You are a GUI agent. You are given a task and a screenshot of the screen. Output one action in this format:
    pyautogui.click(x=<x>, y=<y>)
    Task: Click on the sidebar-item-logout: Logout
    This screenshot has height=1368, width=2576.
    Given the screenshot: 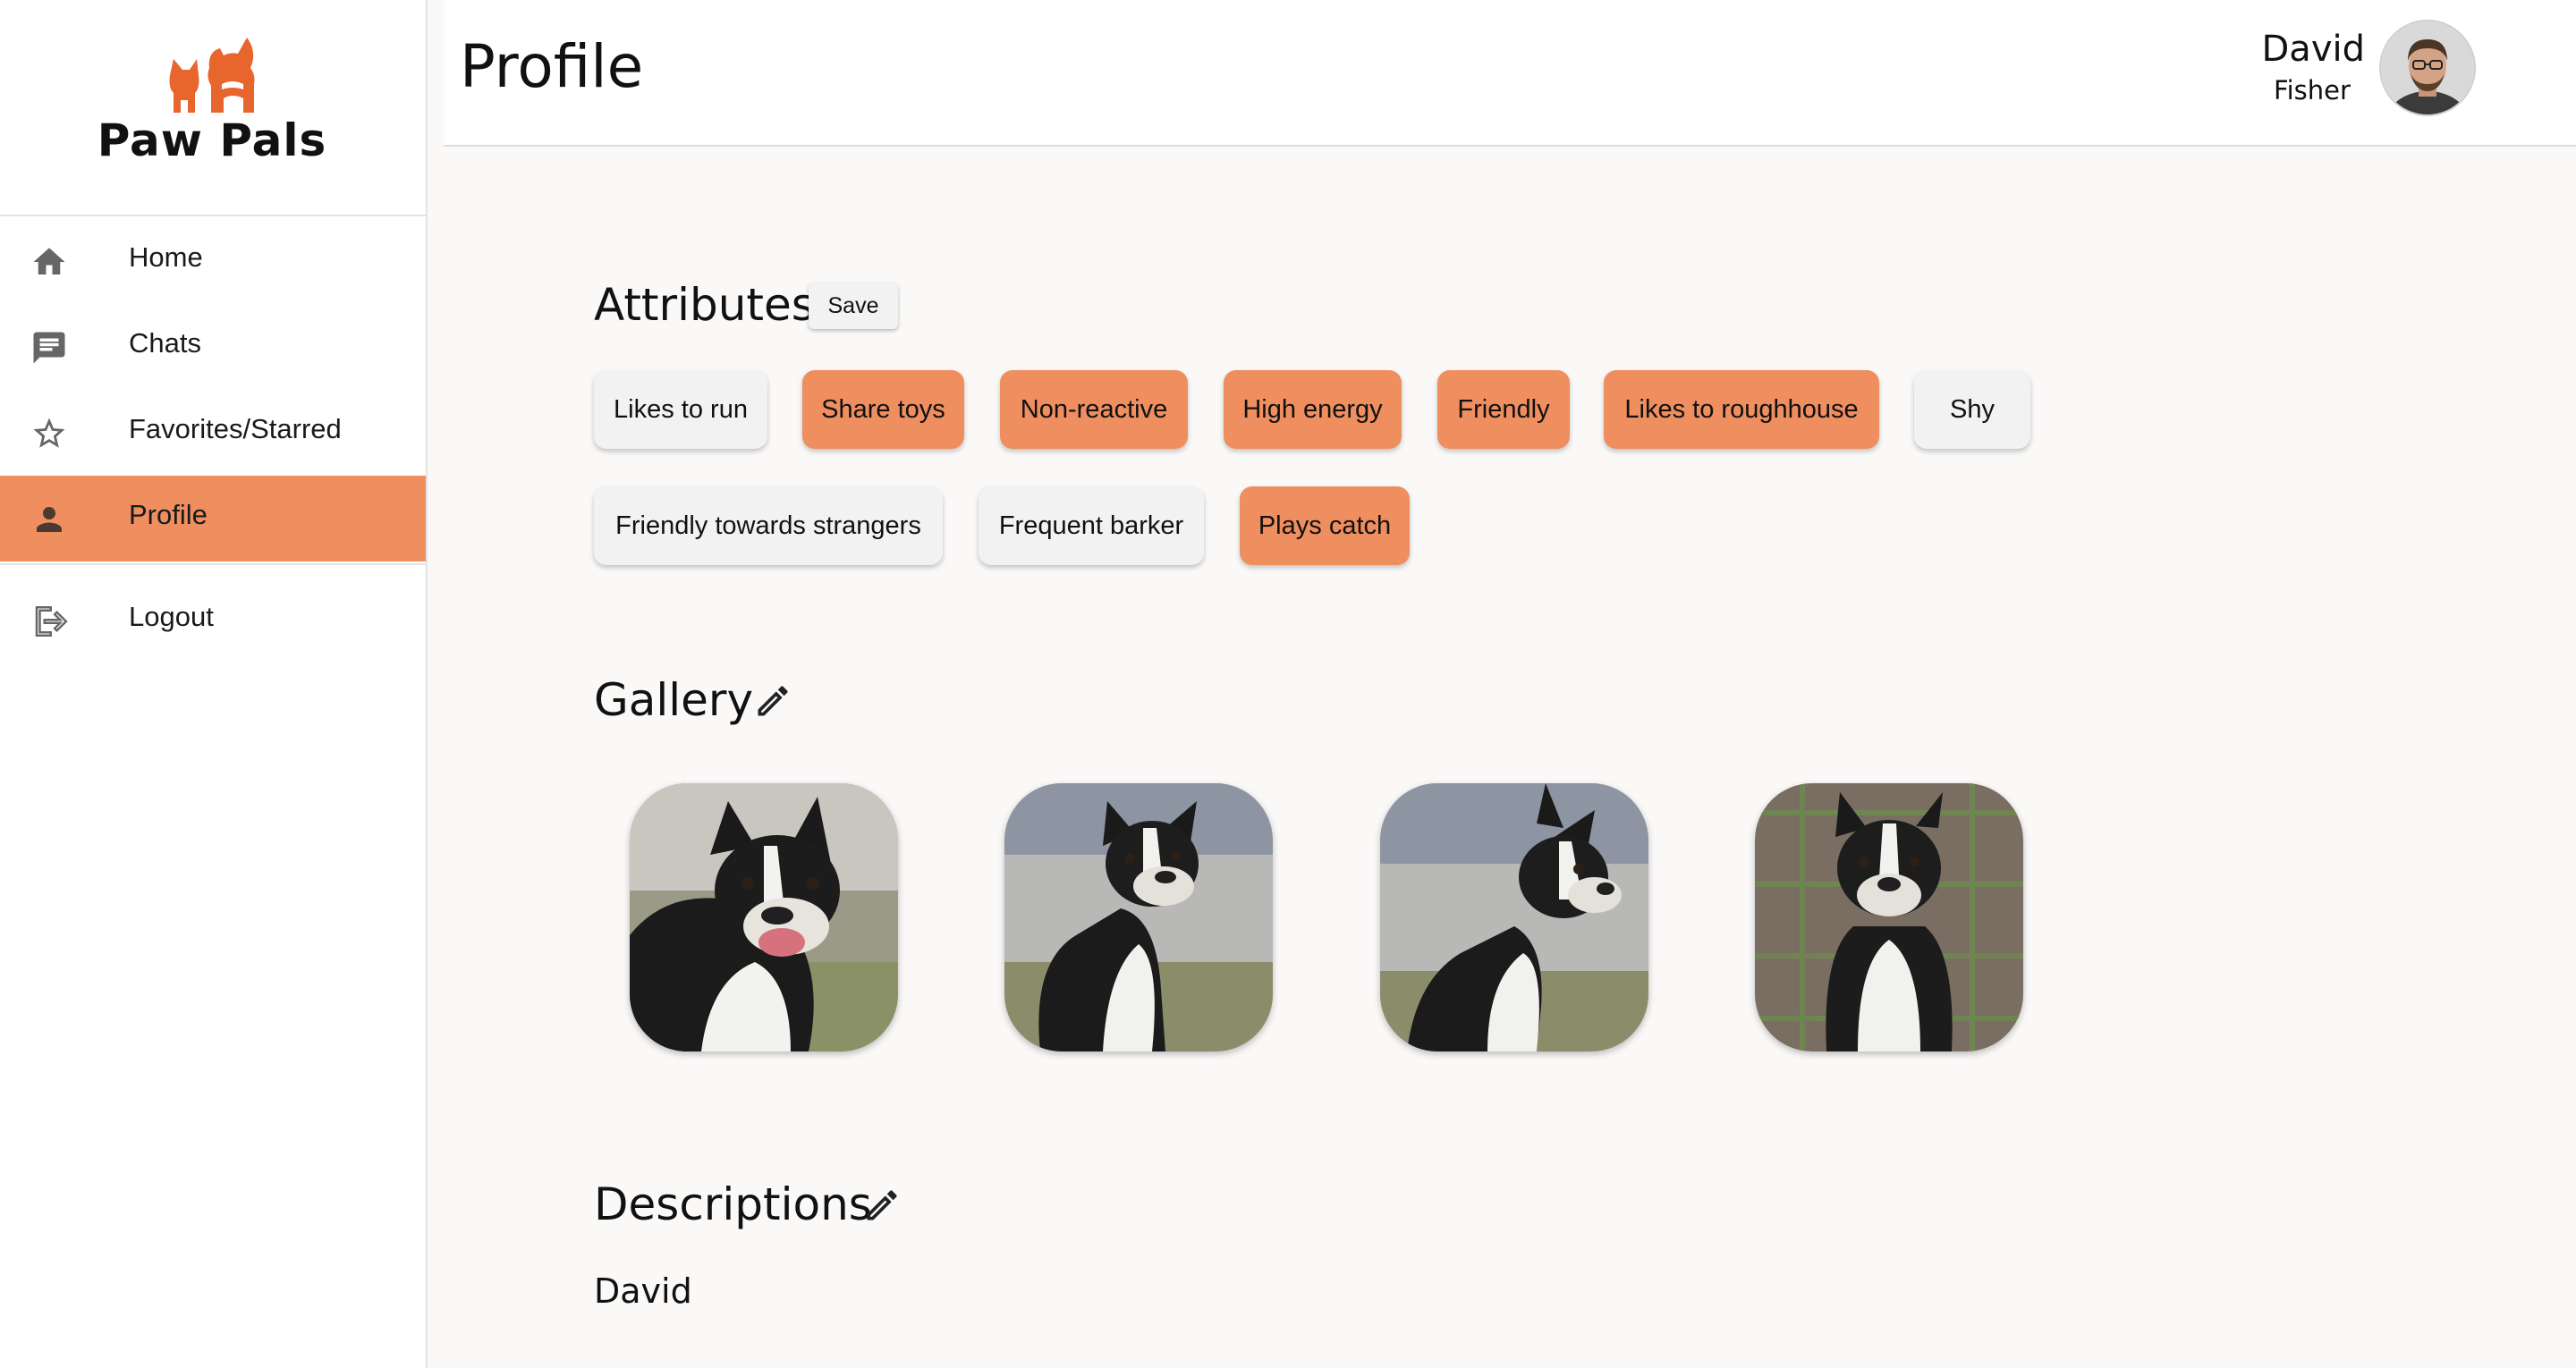 What is the action you would take?
    pyautogui.click(x=213, y=621)
    